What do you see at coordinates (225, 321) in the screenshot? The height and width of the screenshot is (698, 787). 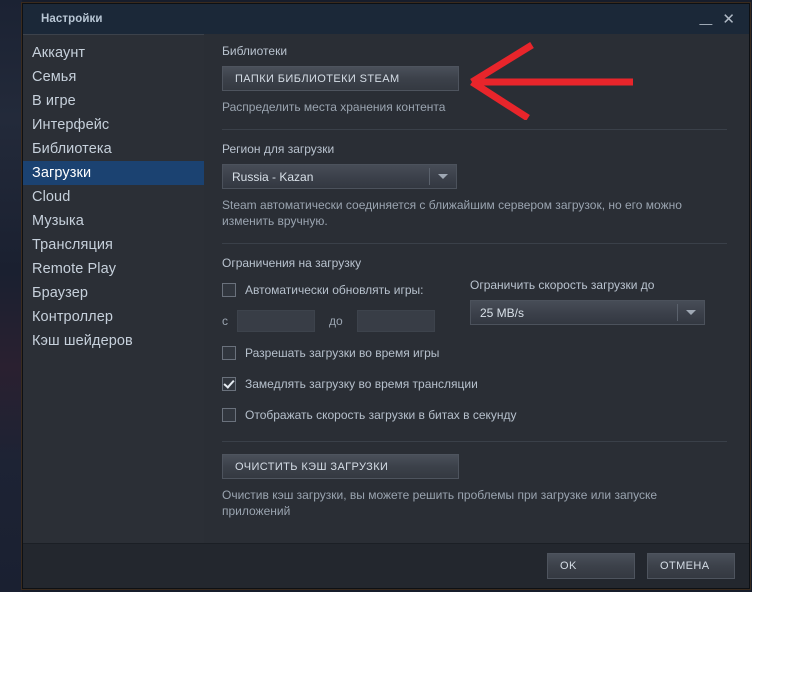 I see `time-from-label: с` at bounding box center [225, 321].